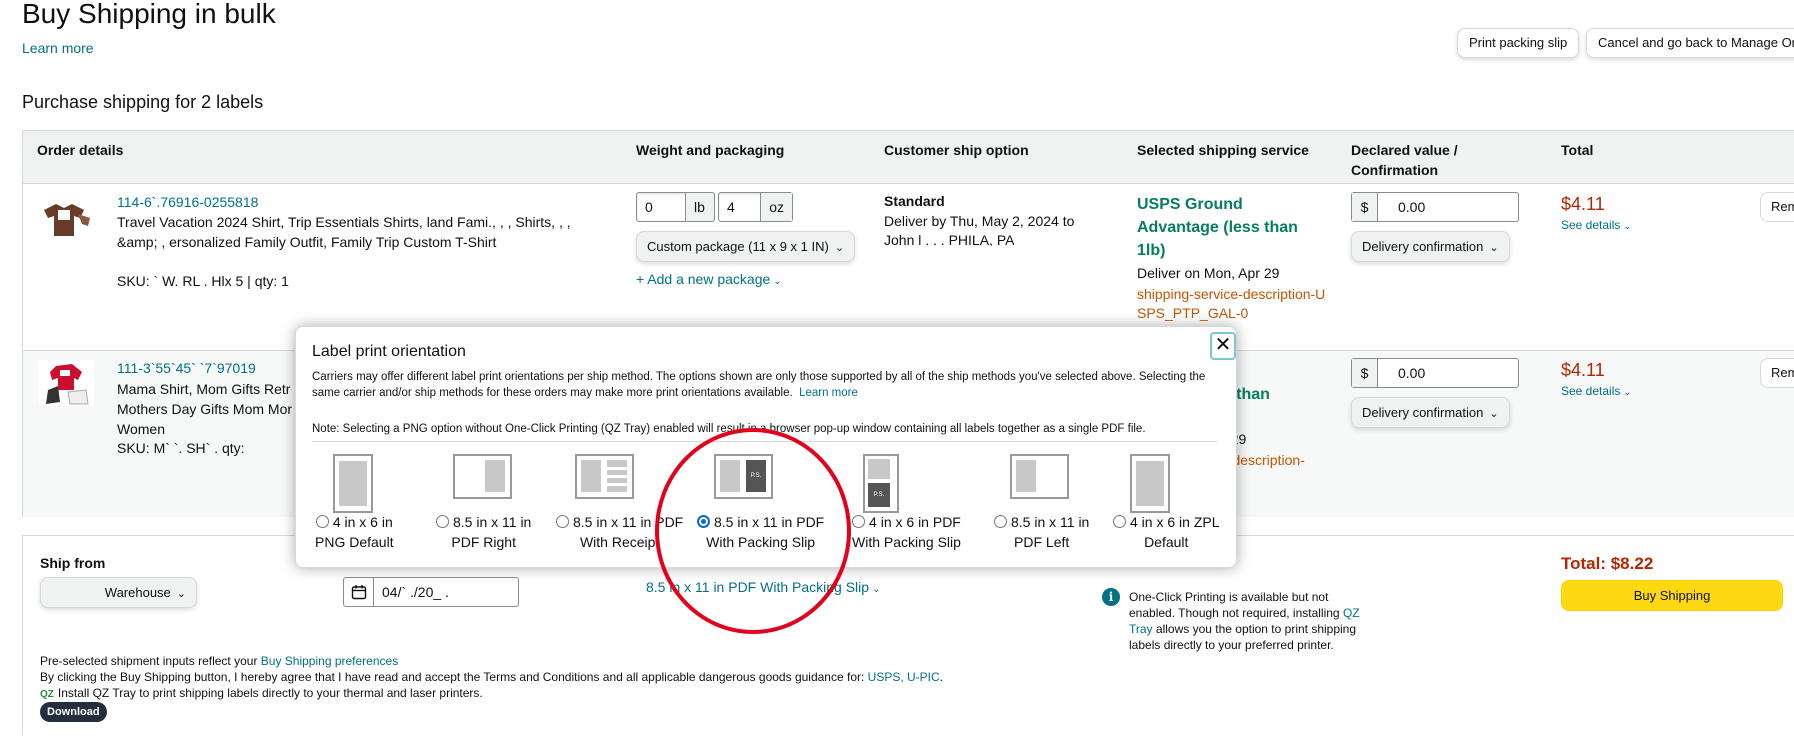  I want to click on ship-date-input: 04/` ./20_ ., so click(431, 592).